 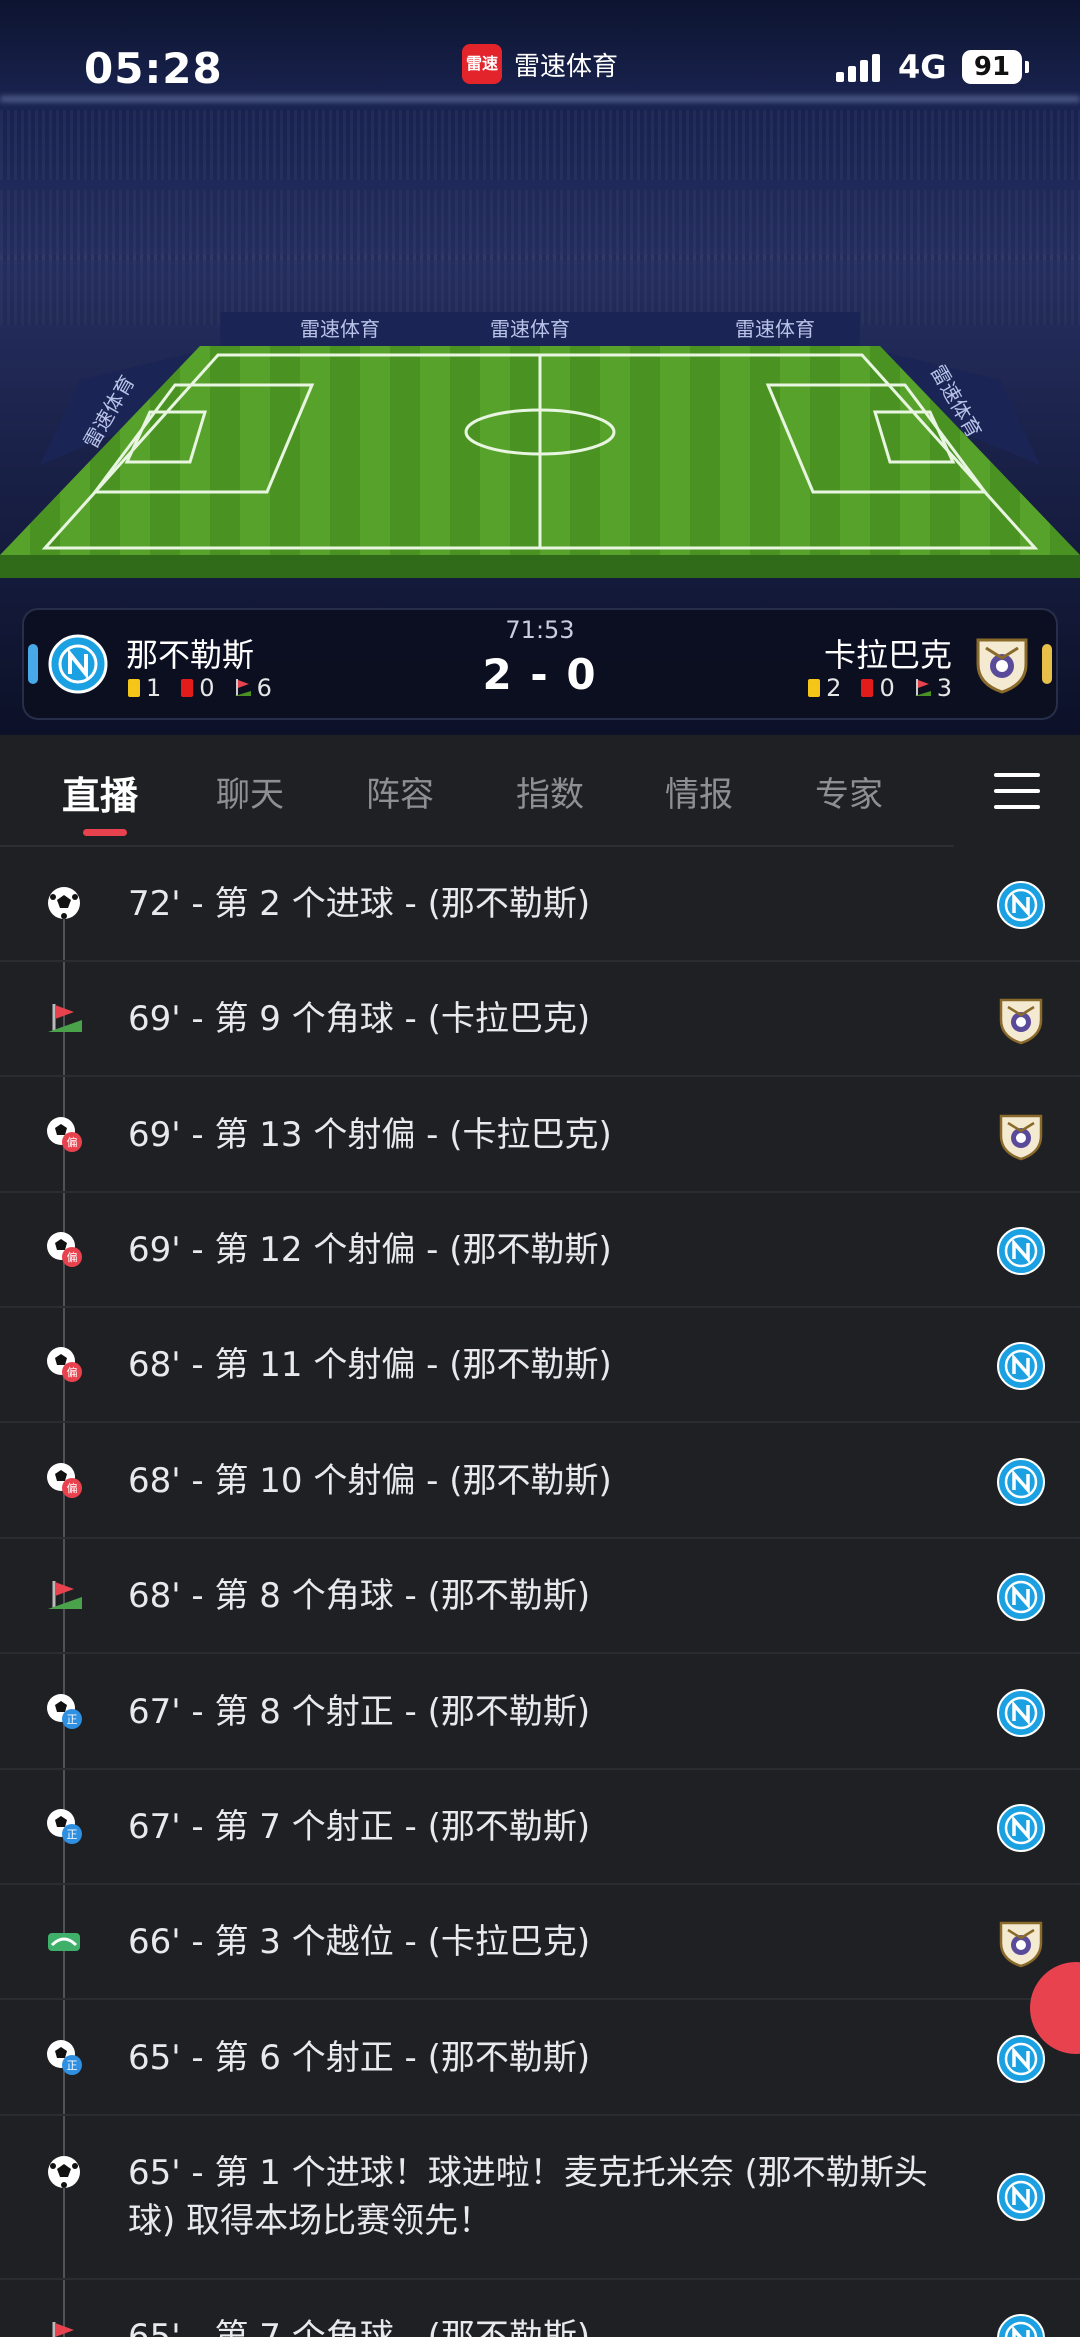 I want to click on event-row: 68' - 第 8 个角球 - (那不勒斯), so click(x=540, y=1596).